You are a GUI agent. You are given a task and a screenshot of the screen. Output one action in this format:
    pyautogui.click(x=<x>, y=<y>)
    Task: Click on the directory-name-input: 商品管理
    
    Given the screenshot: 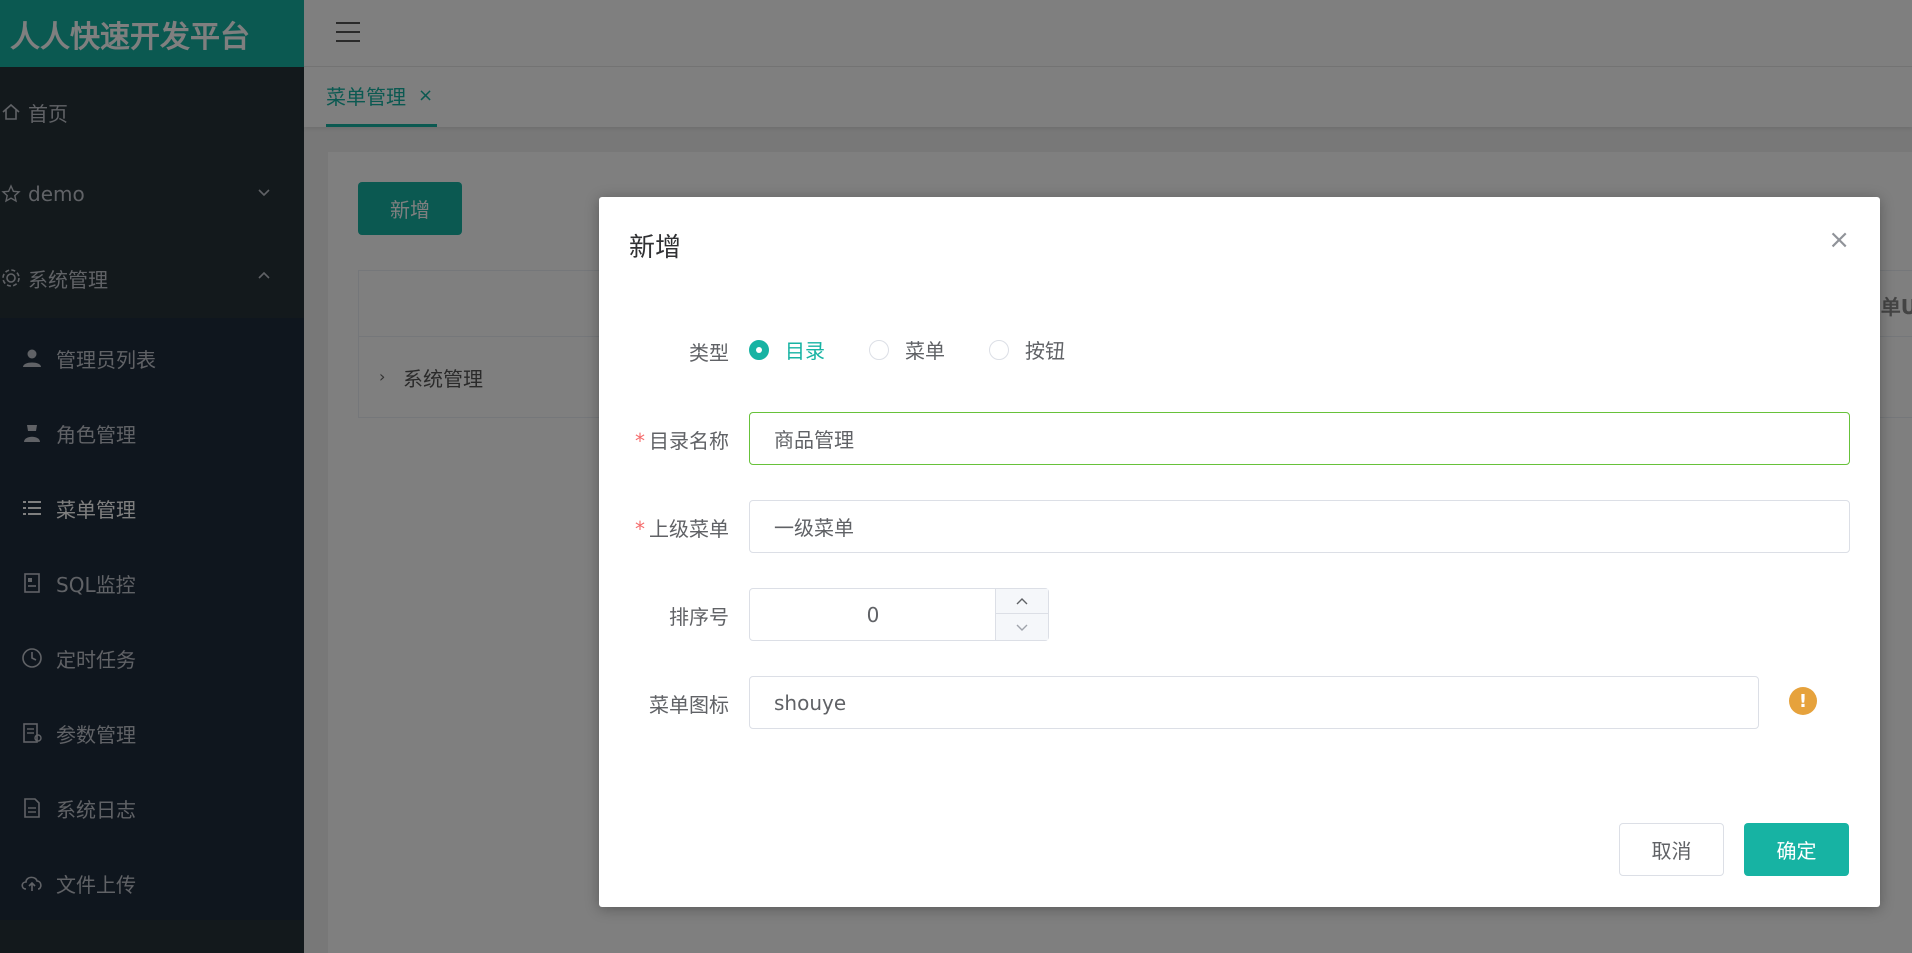 What is the action you would take?
    pyautogui.click(x=1299, y=438)
    